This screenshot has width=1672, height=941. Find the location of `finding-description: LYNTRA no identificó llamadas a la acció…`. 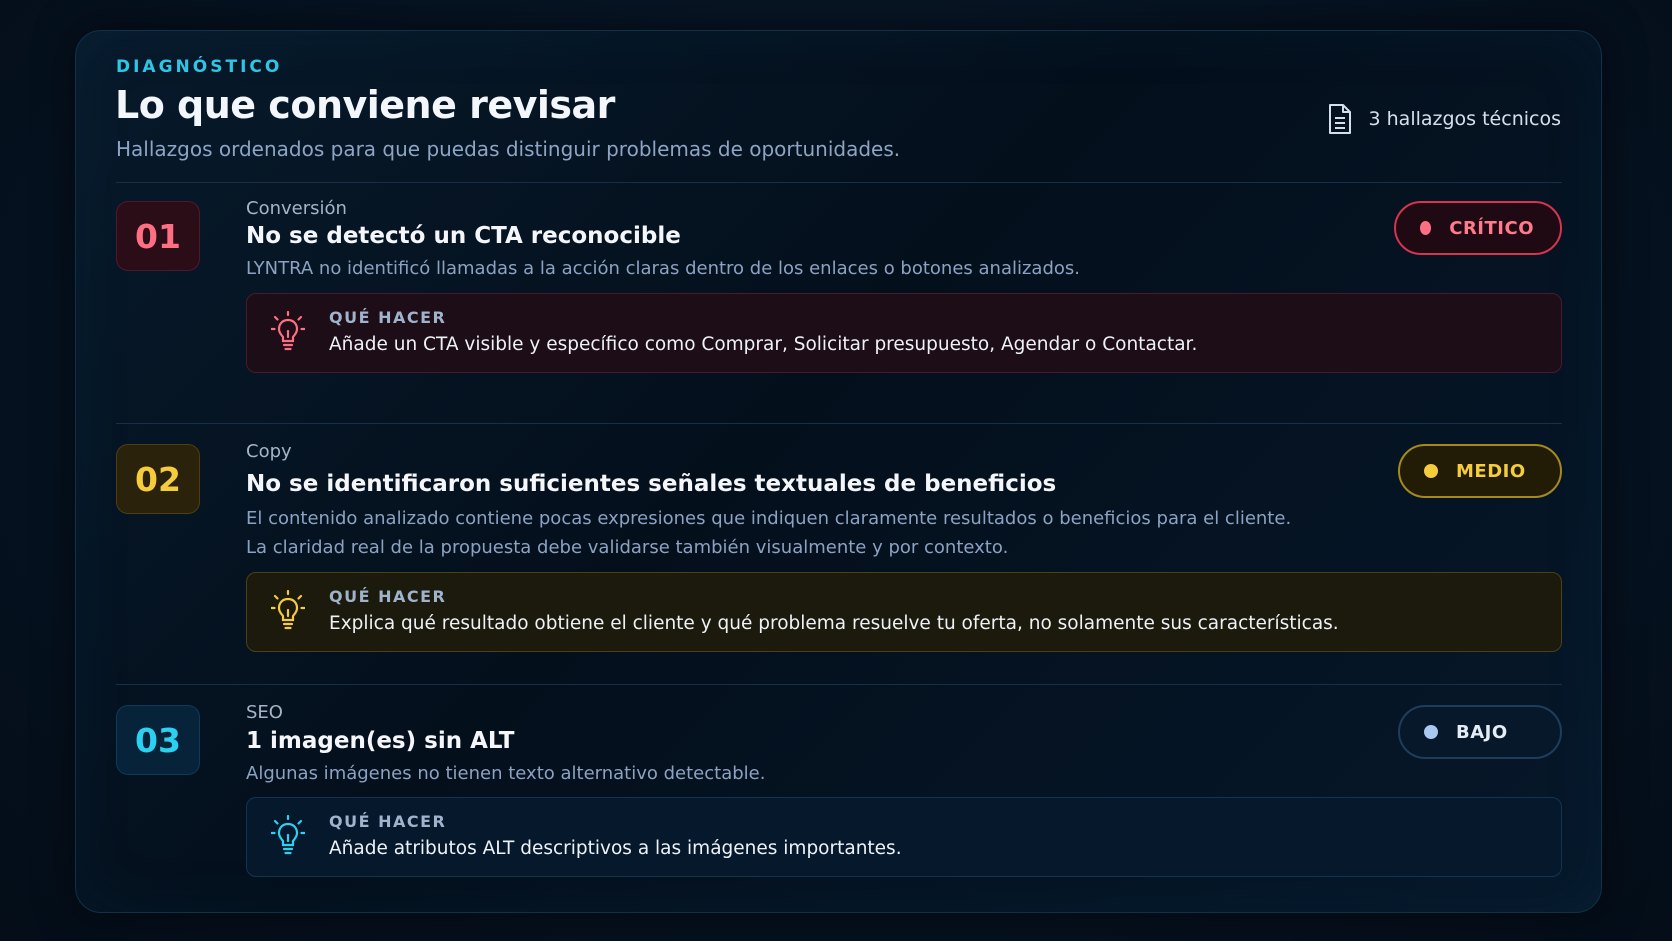

finding-description: LYNTRA no identificó llamadas a la acció… is located at coordinates (821, 268).